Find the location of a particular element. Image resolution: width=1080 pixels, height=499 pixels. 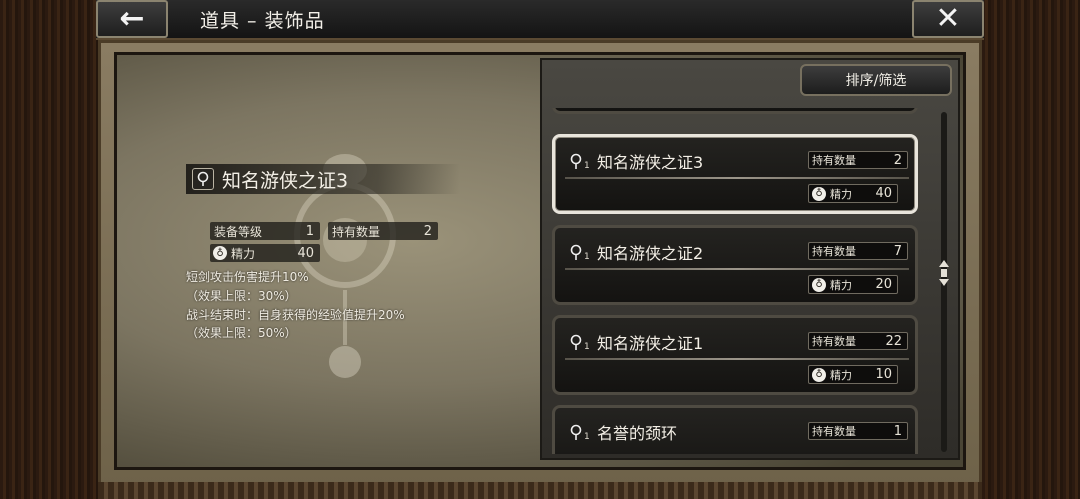

wood-frame-right is located at coordinates (1031, 249).